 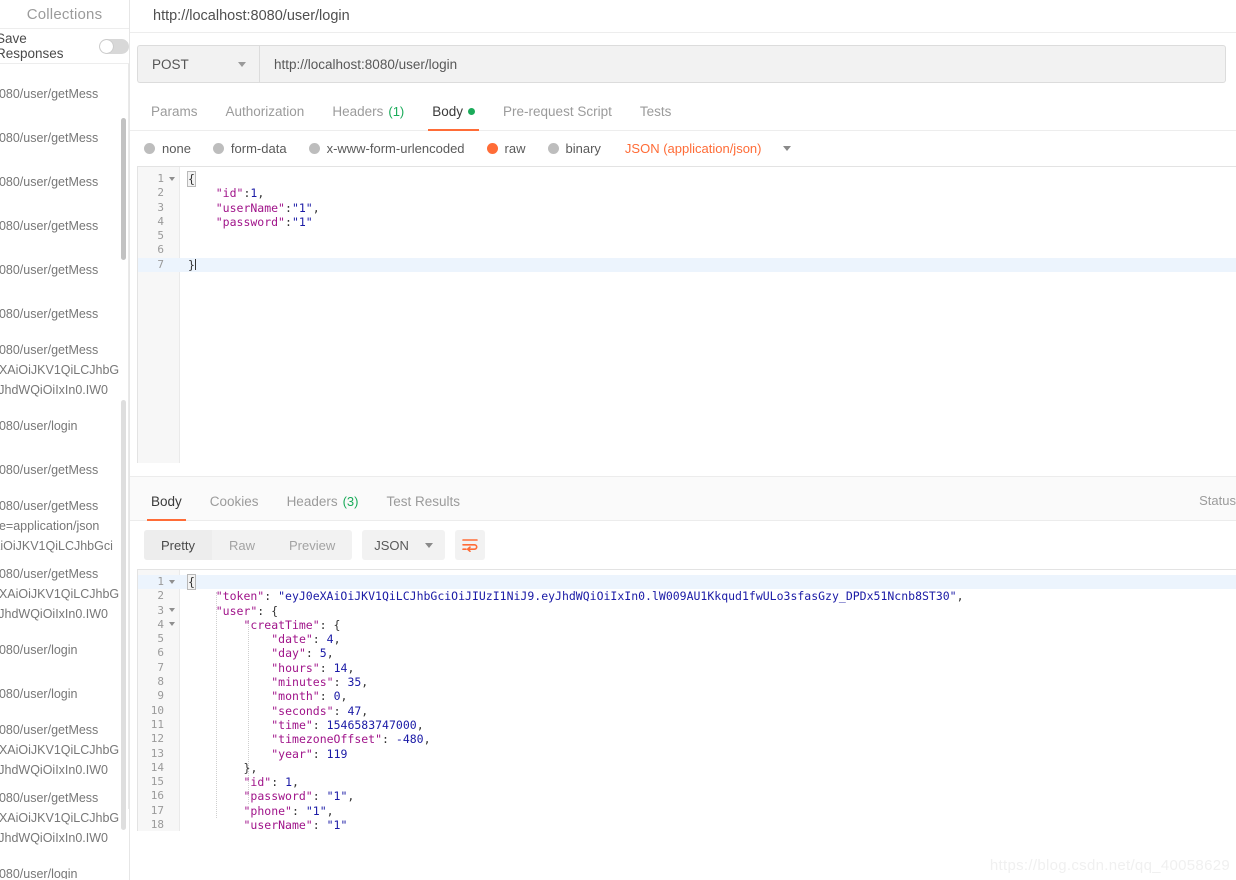 I want to click on code-line: 5 "date": 4,, so click(x=687, y=639).